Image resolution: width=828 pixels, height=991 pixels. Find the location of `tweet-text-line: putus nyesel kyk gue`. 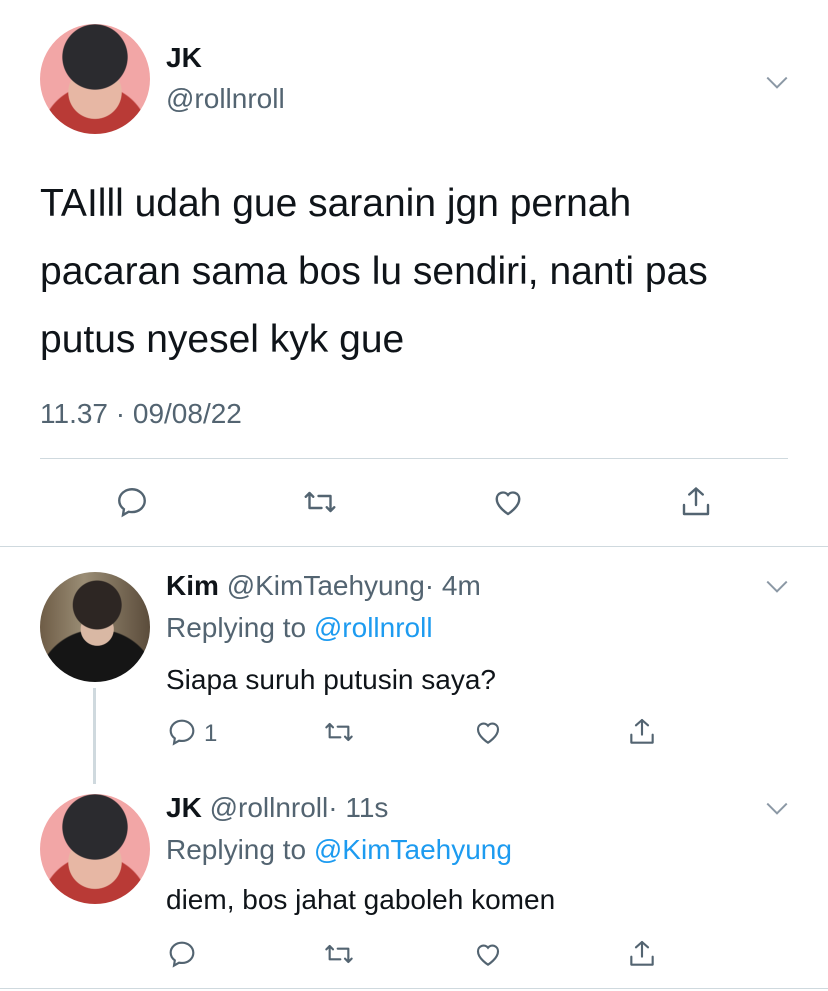

tweet-text-line: putus nyesel kyk gue is located at coordinates (222, 339).